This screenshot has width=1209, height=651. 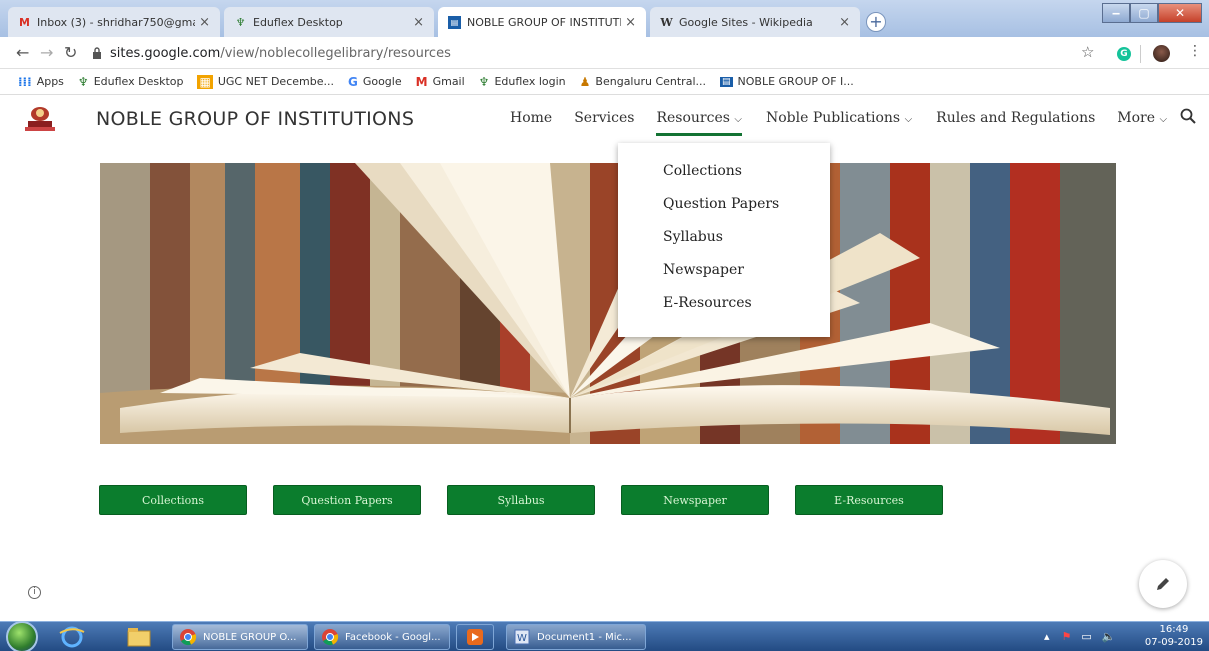 What do you see at coordinates (876, 22) in the screenshot?
I see `new-tab-button: +` at bounding box center [876, 22].